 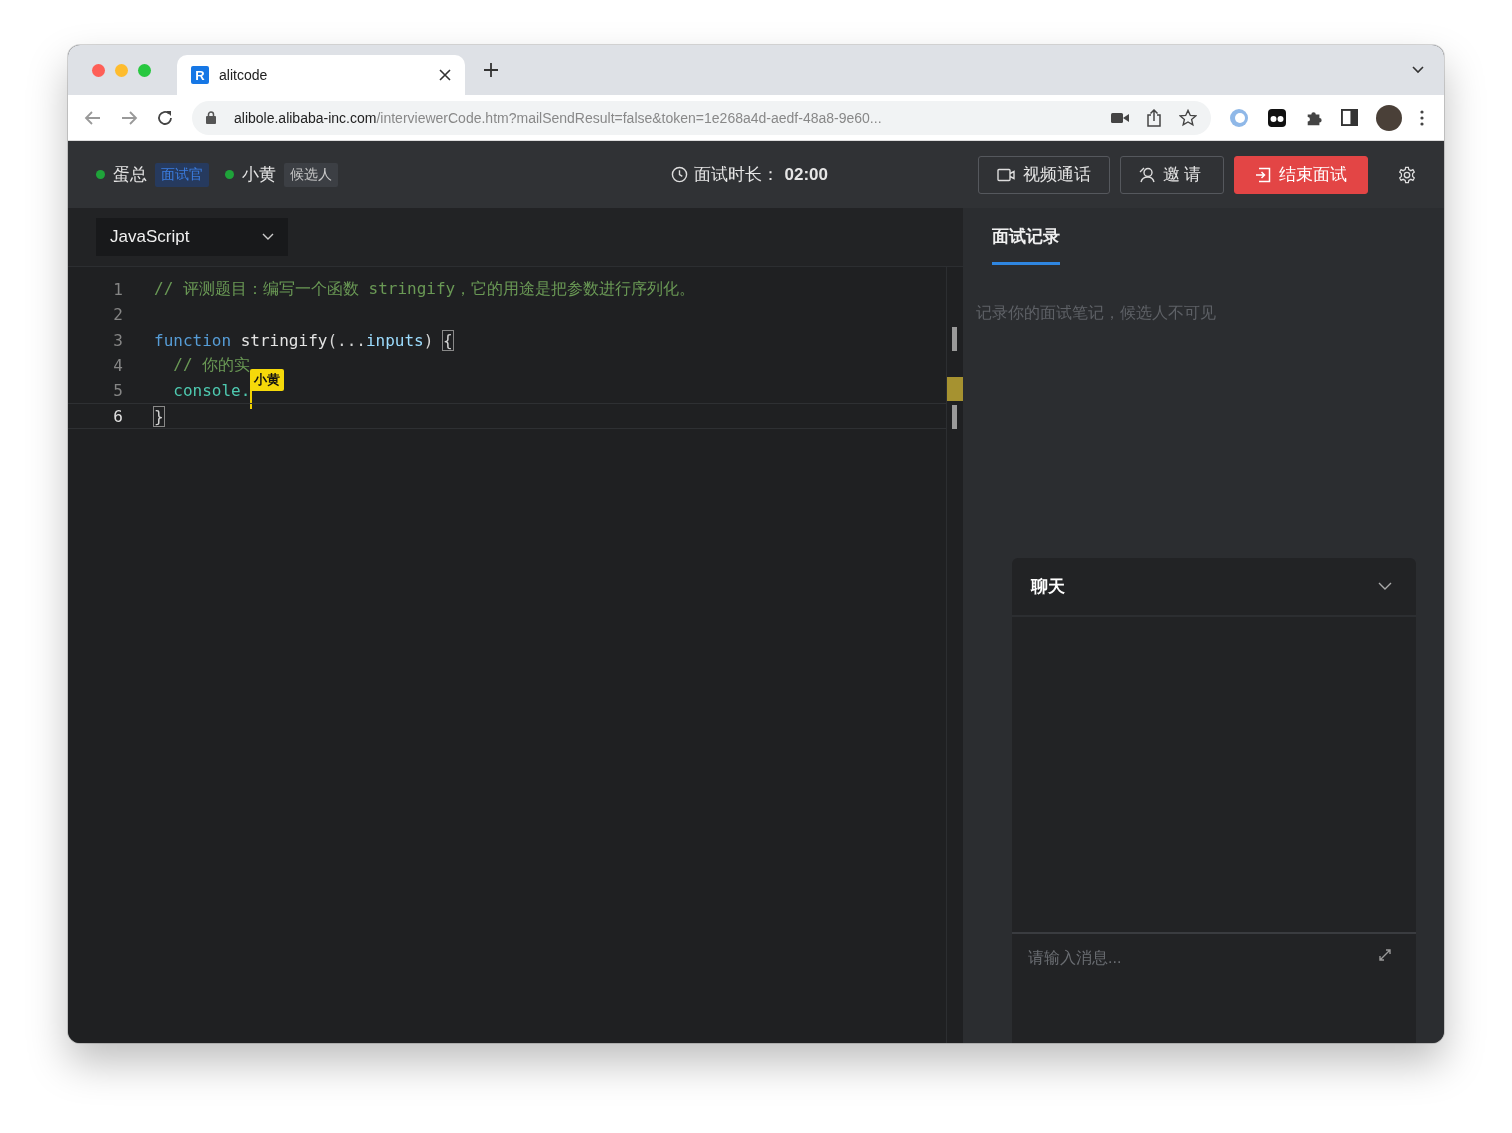 What do you see at coordinates (1048, 587) in the screenshot?
I see `chat-title: 聊天` at bounding box center [1048, 587].